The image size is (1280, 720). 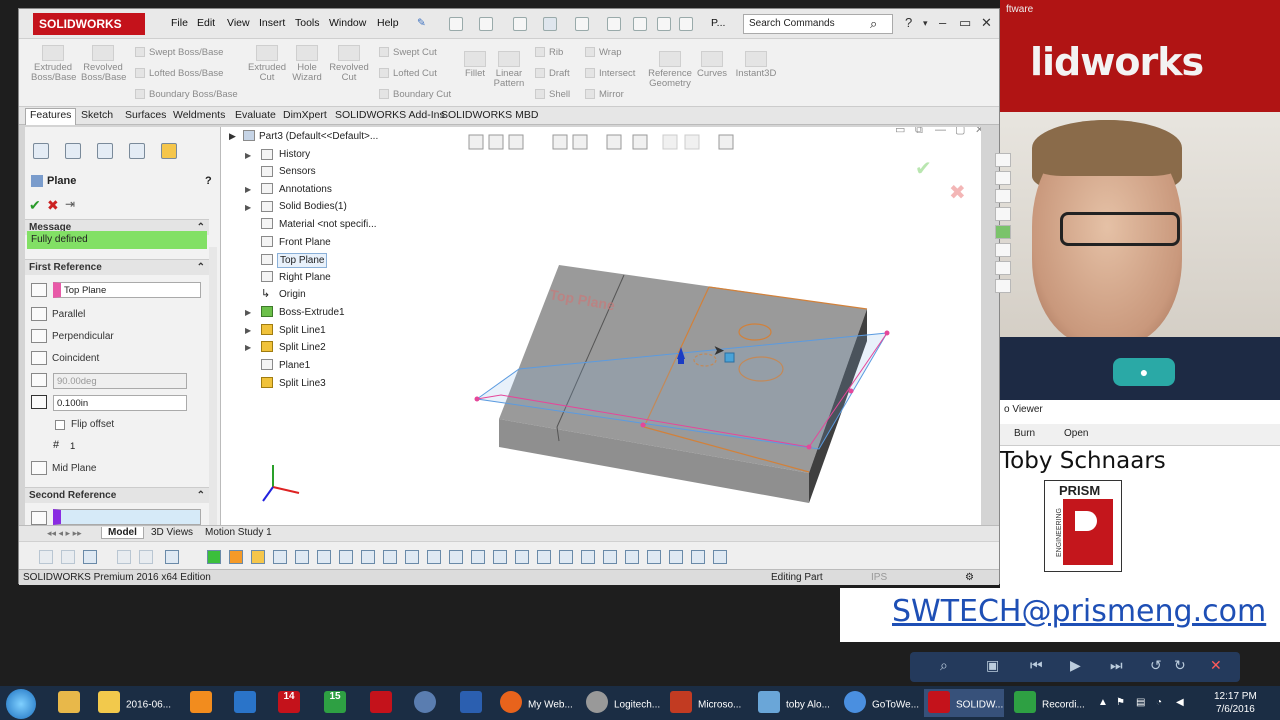 I want to click on tab-motion-study: Motion Study 1, so click(x=238, y=532).